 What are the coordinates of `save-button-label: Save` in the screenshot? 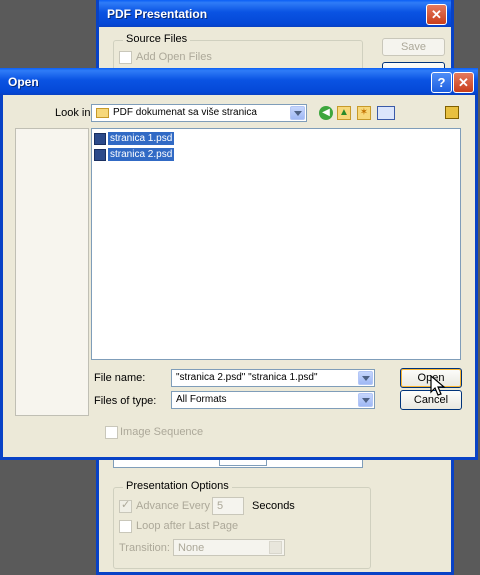 It's located at (413, 47).